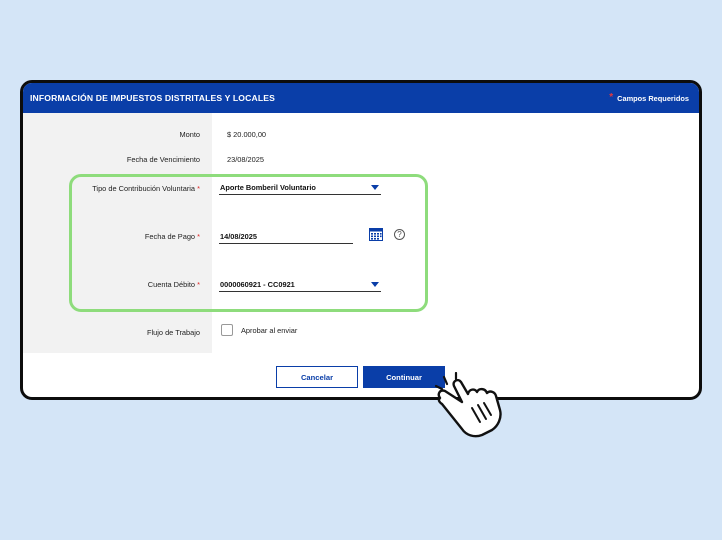 Image resolution: width=722 pixels, height=540 pixels. Describe the element at coordinates (468, 405) in the screenshot. I see `pointer-hand-icon` at that location.